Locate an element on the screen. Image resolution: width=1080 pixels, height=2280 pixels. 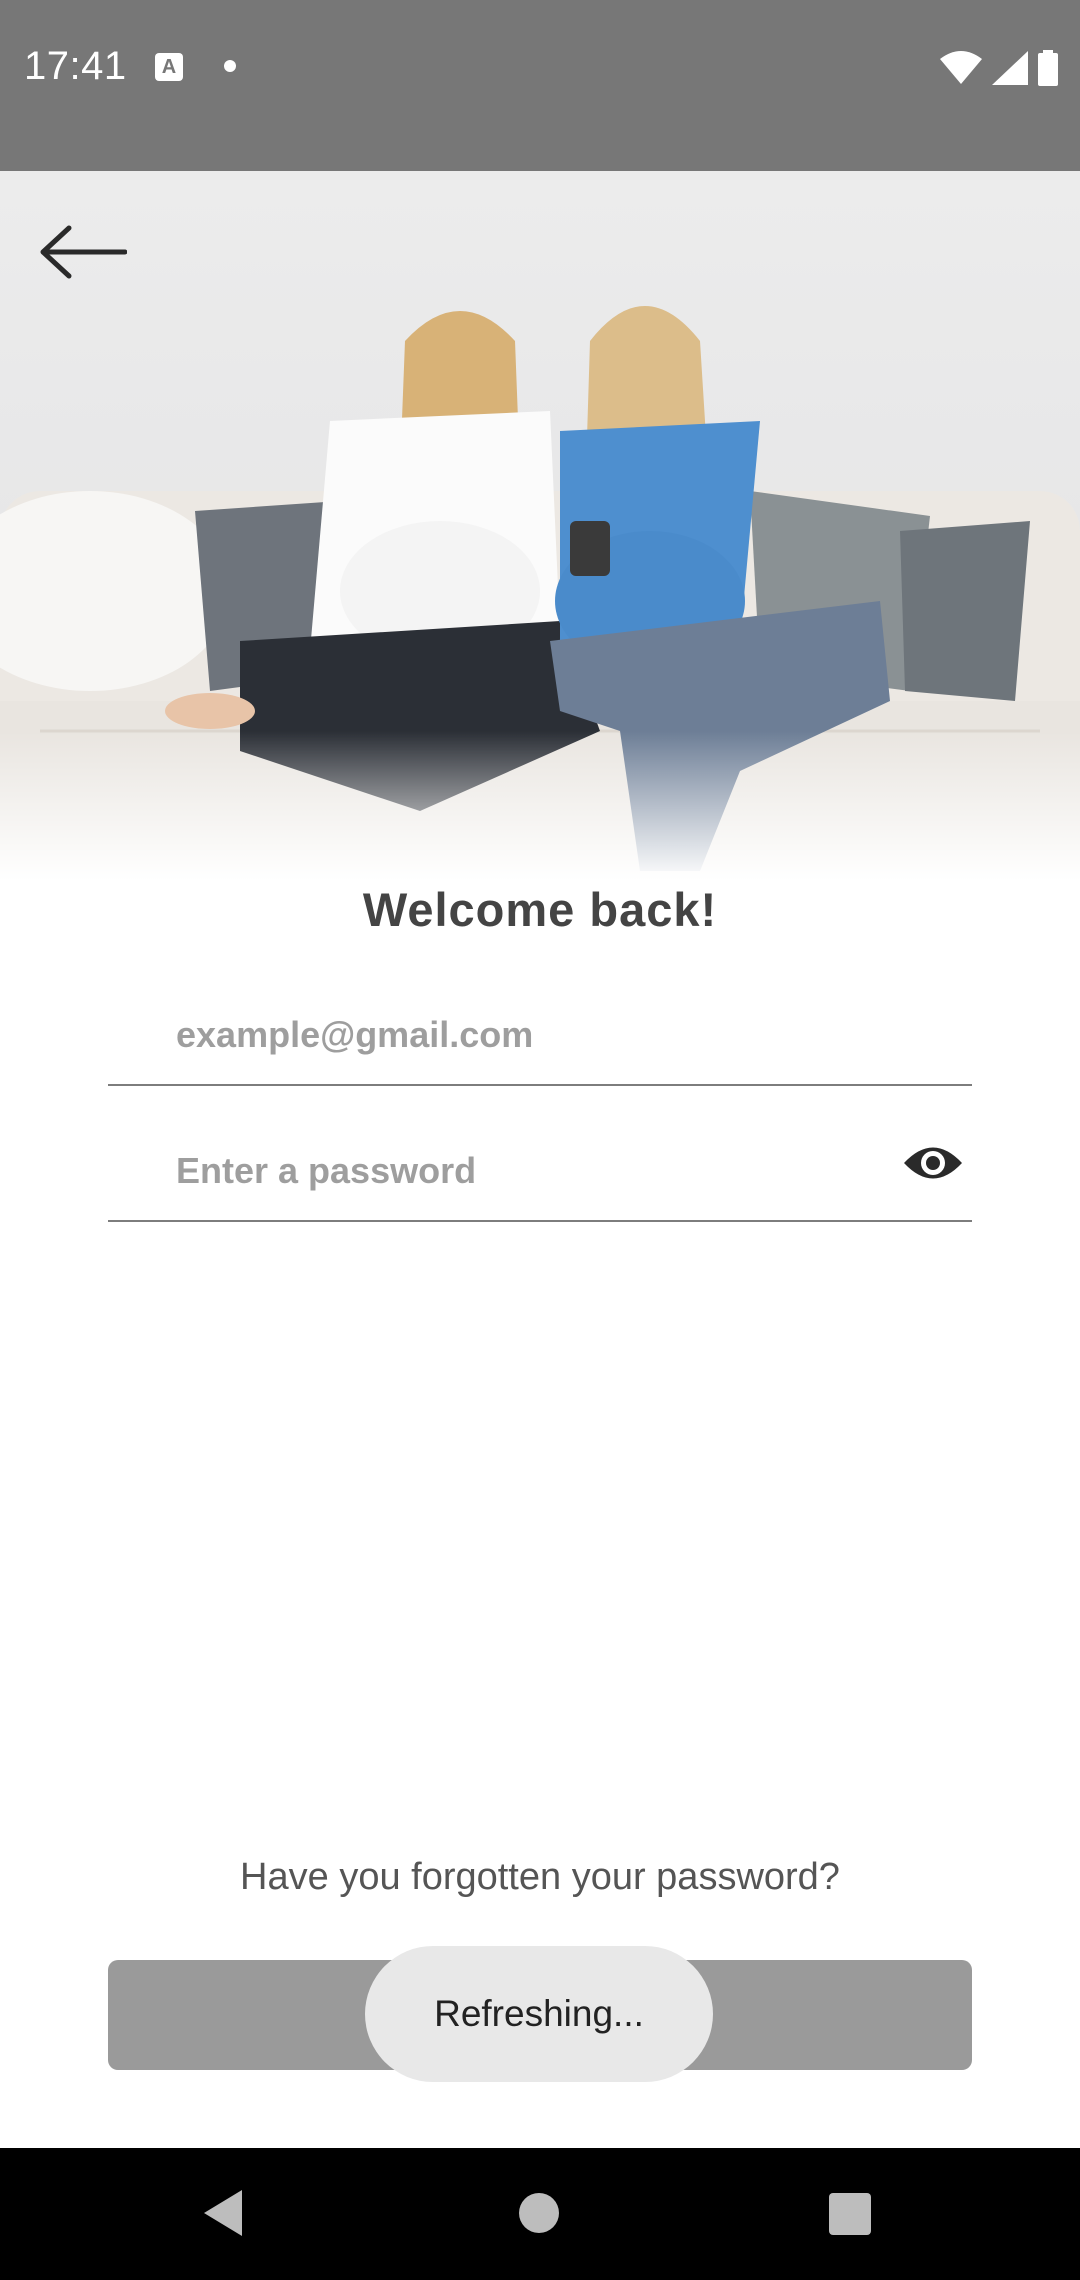
page-title: Welcome back! is located at coordinates (540, 909).